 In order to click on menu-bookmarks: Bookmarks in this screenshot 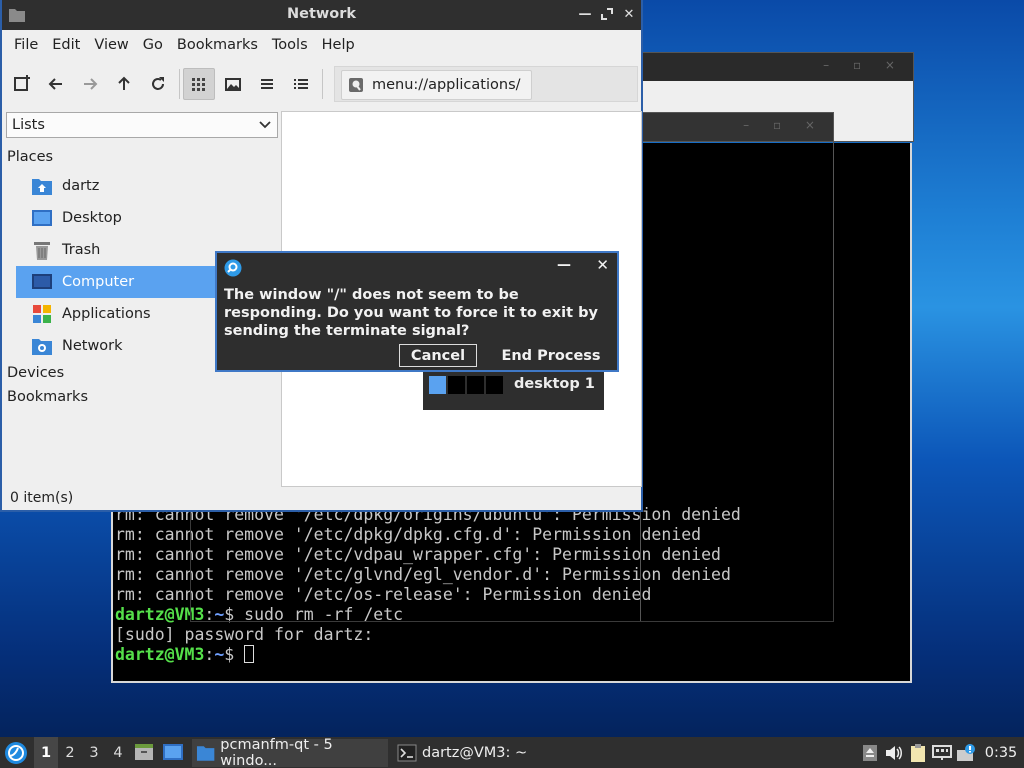, I will do `click(217, 45)`.